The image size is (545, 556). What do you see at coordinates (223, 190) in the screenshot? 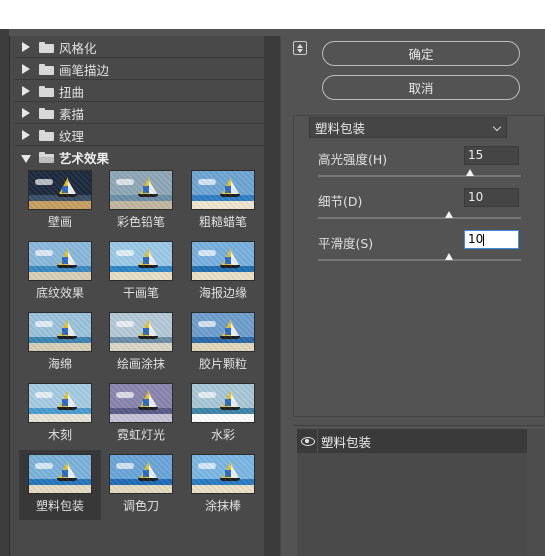
I see `rough-pastels-thumbnail` at bounding box center [223, 190].